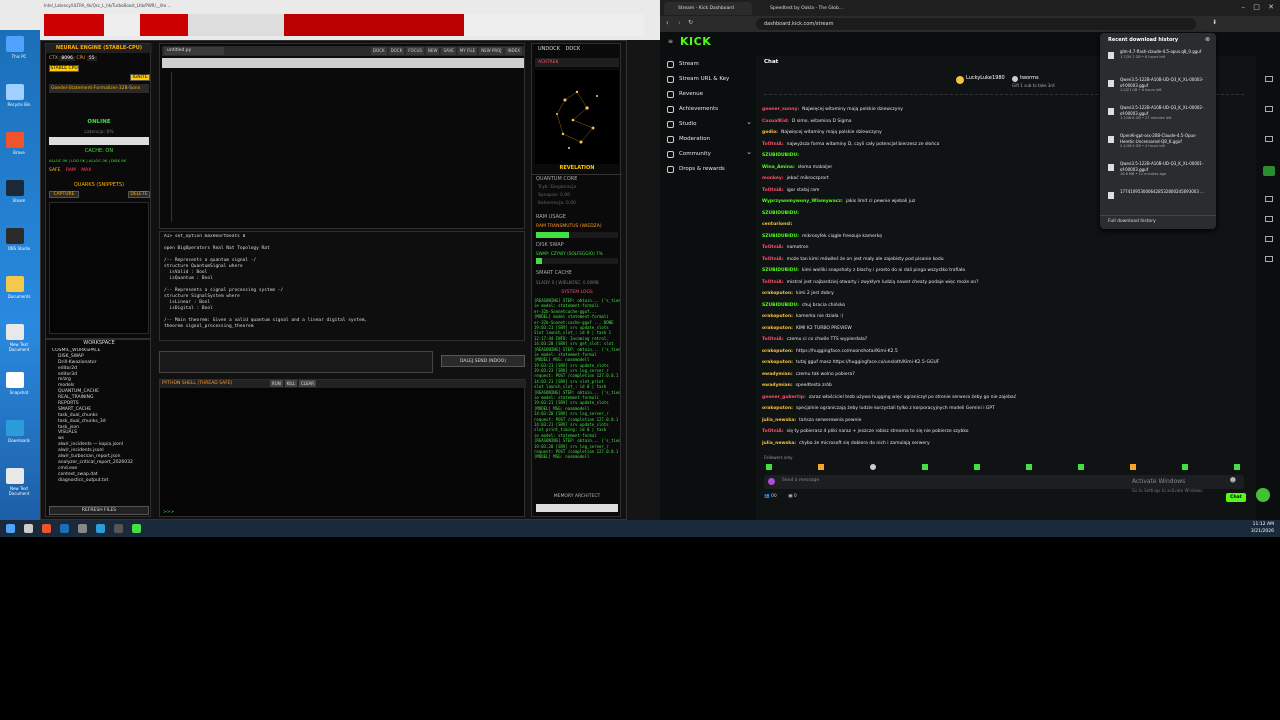 The height and width of the screenshot is (720, 1280). I want to click on chat-message: Wina_Amina: słoma makaljer, so click(942, 167).